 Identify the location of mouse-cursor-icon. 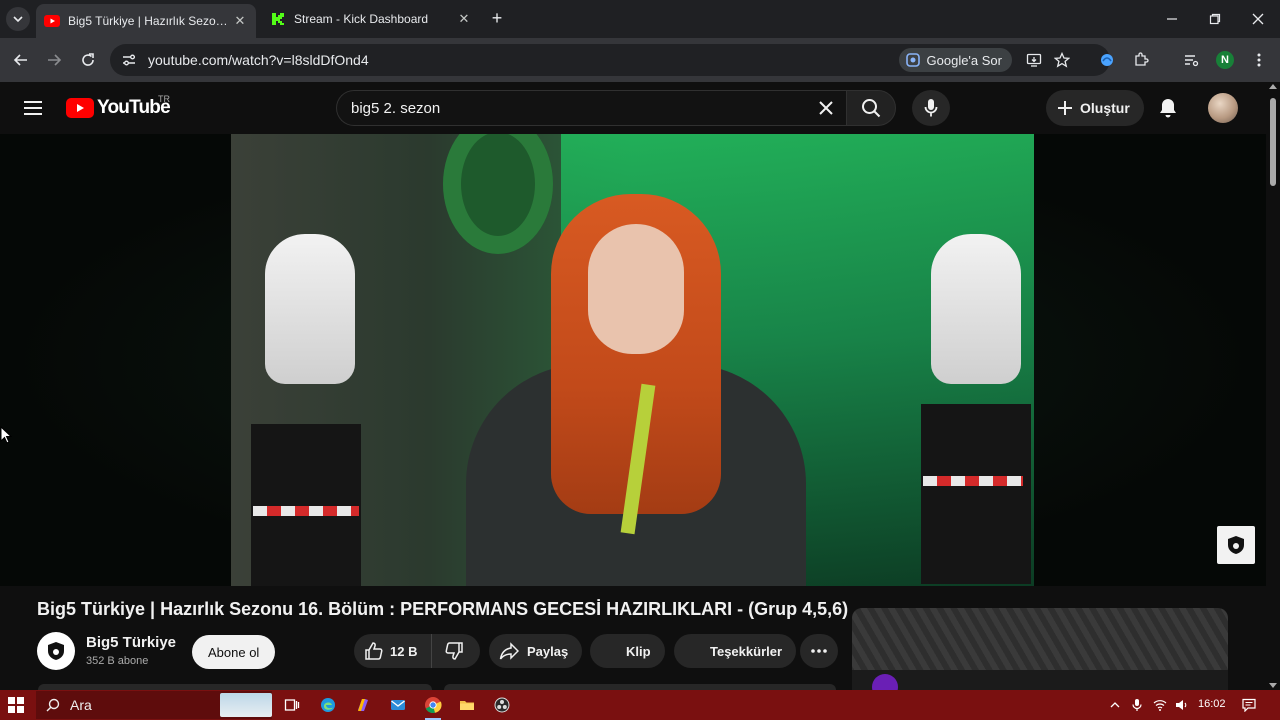
(6, 434).